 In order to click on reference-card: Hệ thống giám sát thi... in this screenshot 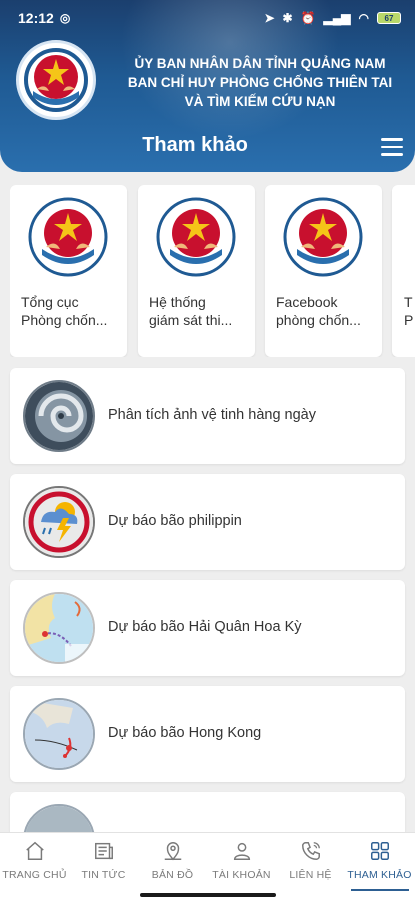, I will do `click(196, 271)`.